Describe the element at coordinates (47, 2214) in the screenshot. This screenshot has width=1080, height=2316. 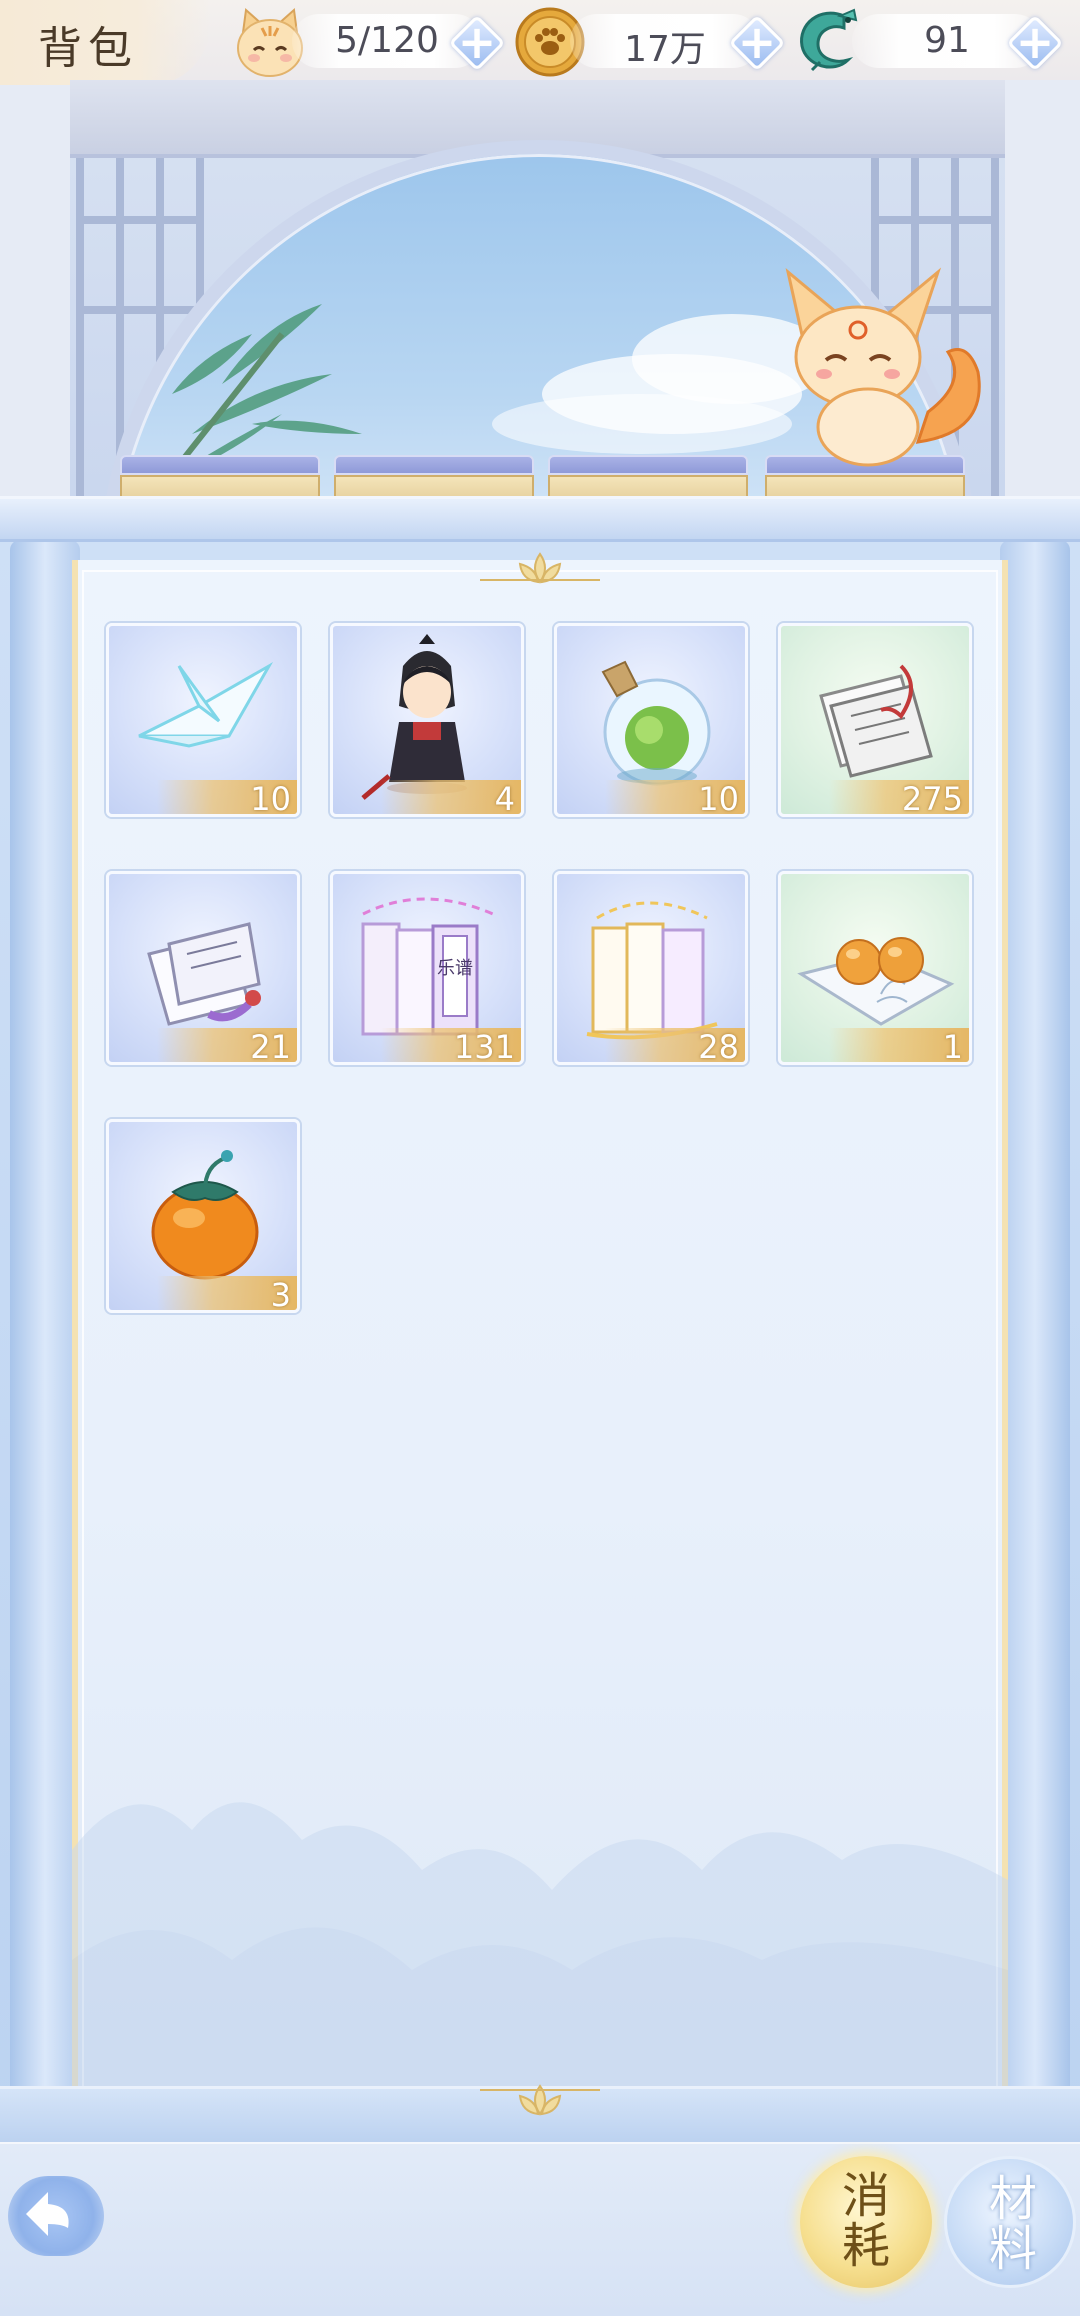
I see `back-arrow-icon` at that location.